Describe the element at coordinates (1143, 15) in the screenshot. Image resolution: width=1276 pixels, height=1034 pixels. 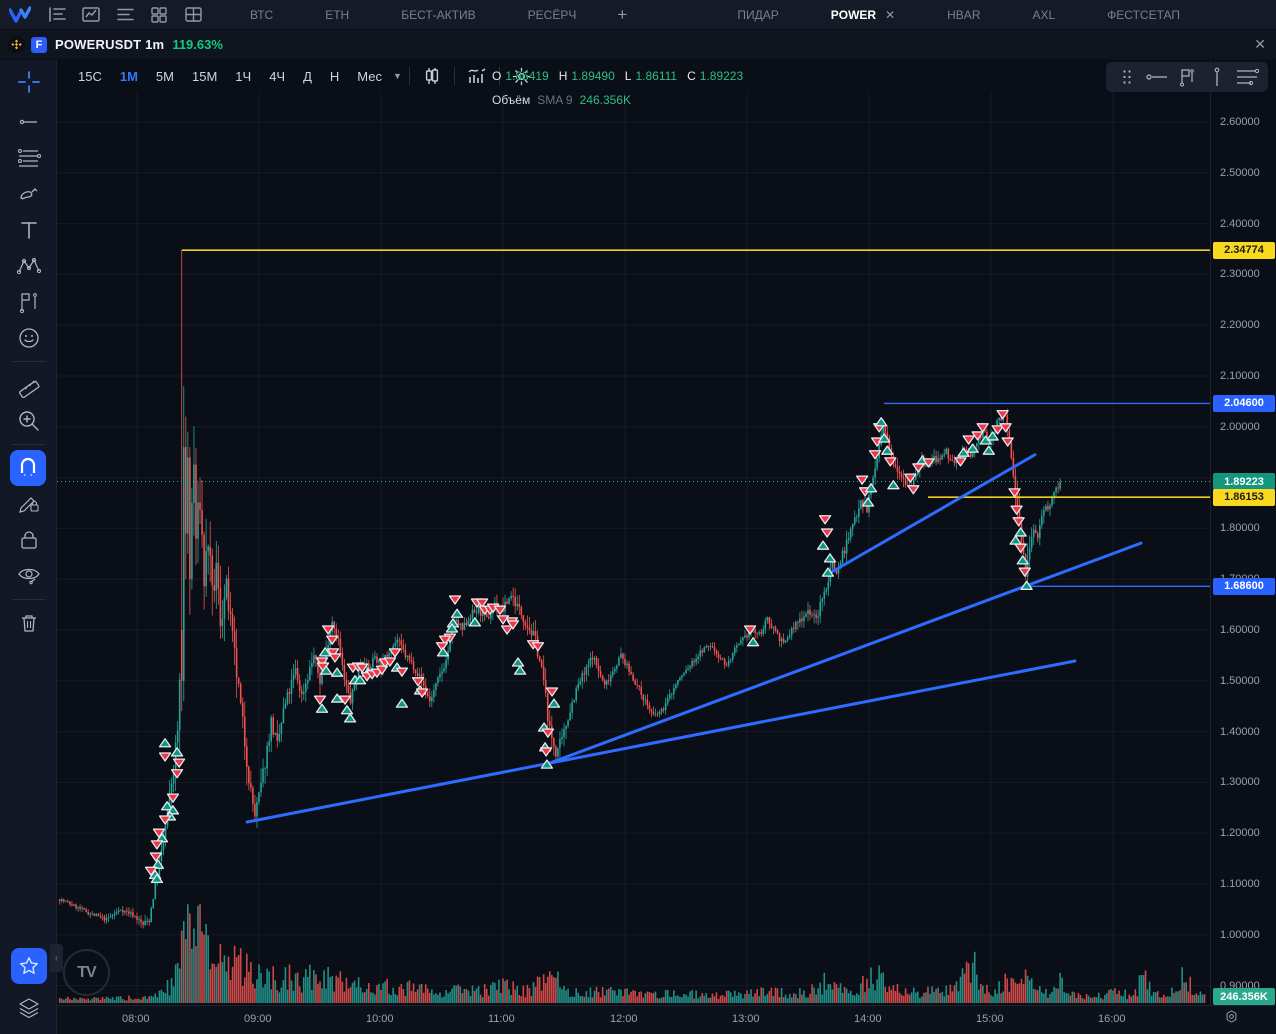
I see `workspace-tab-right-4: ФЕСТСЕТАП` at that location.